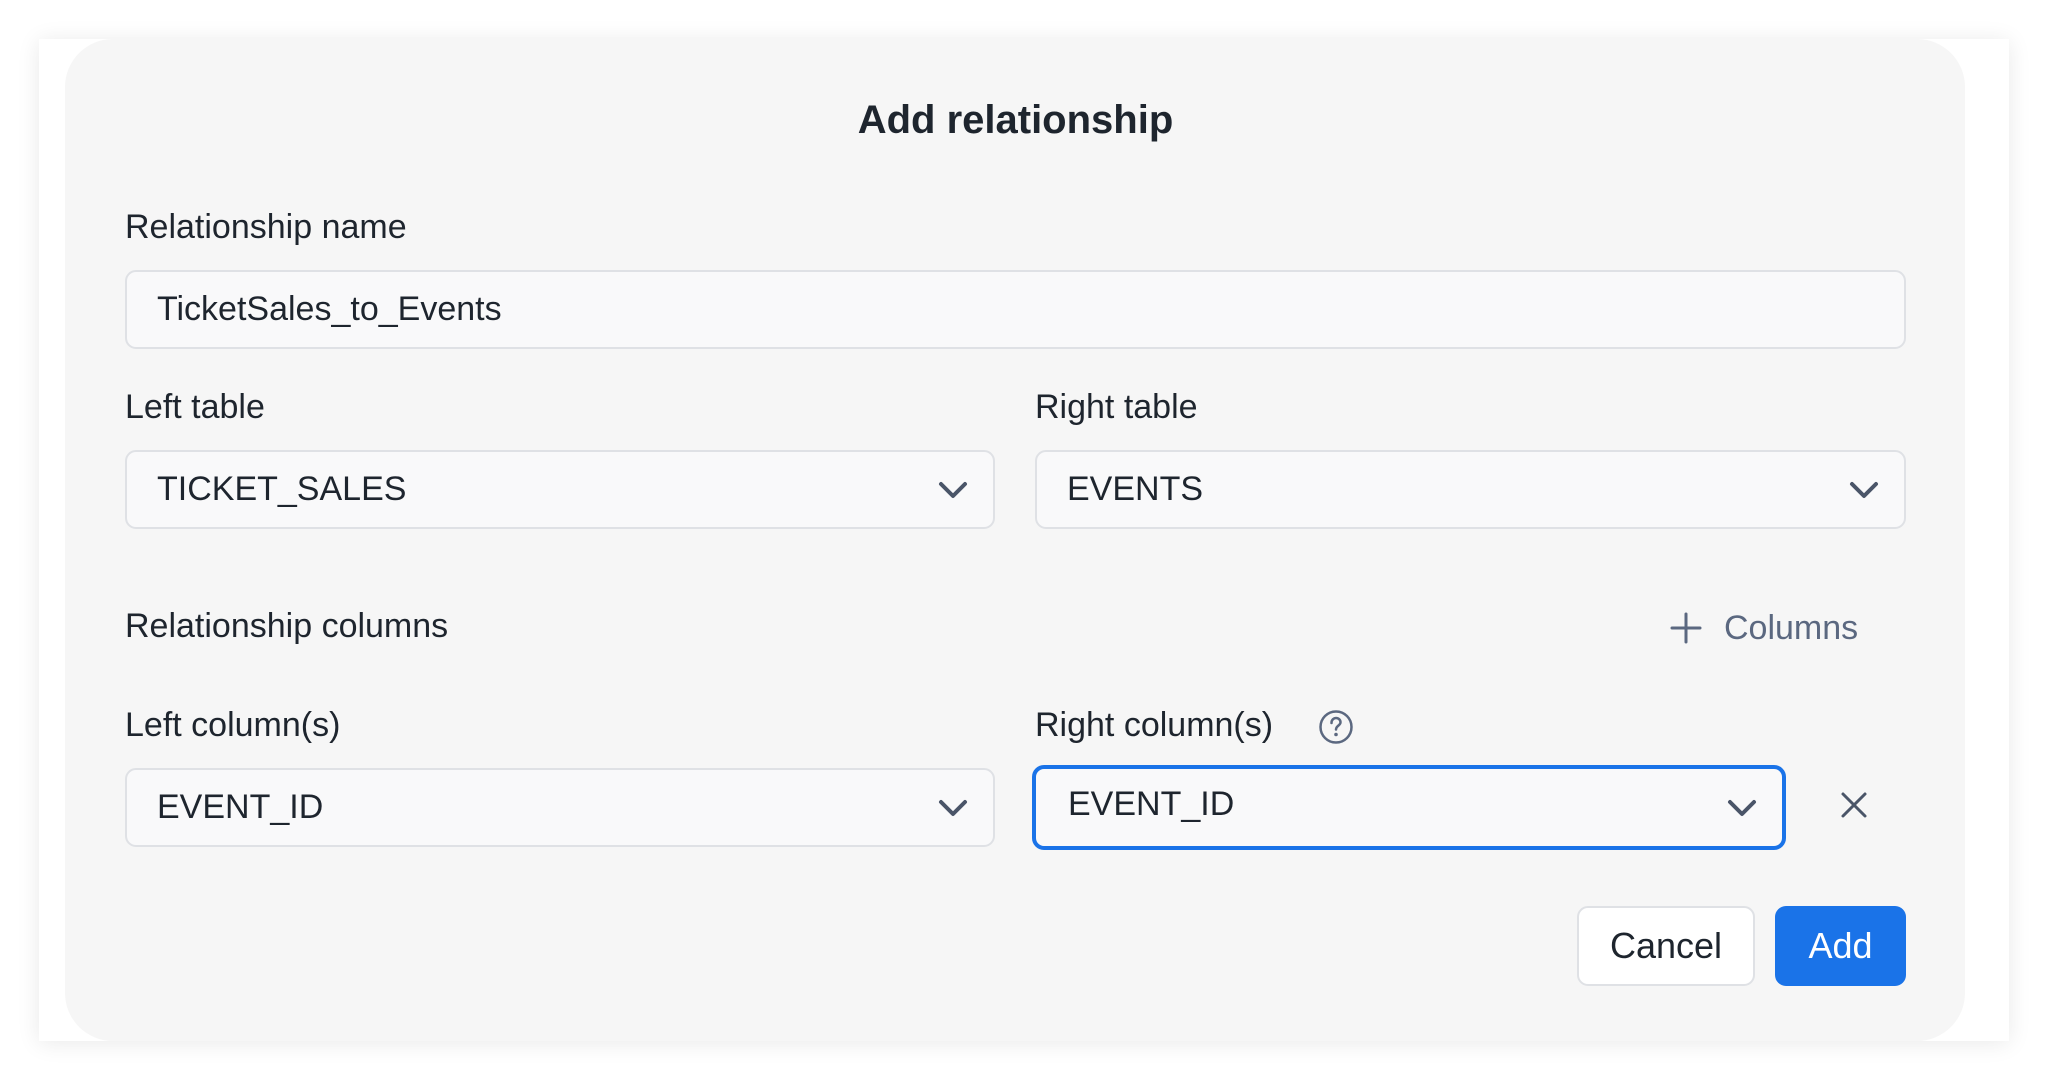  Describe the element at coordinates (1666, 946) in the screenshot. I see `cancel-button: Cancel` at that location.